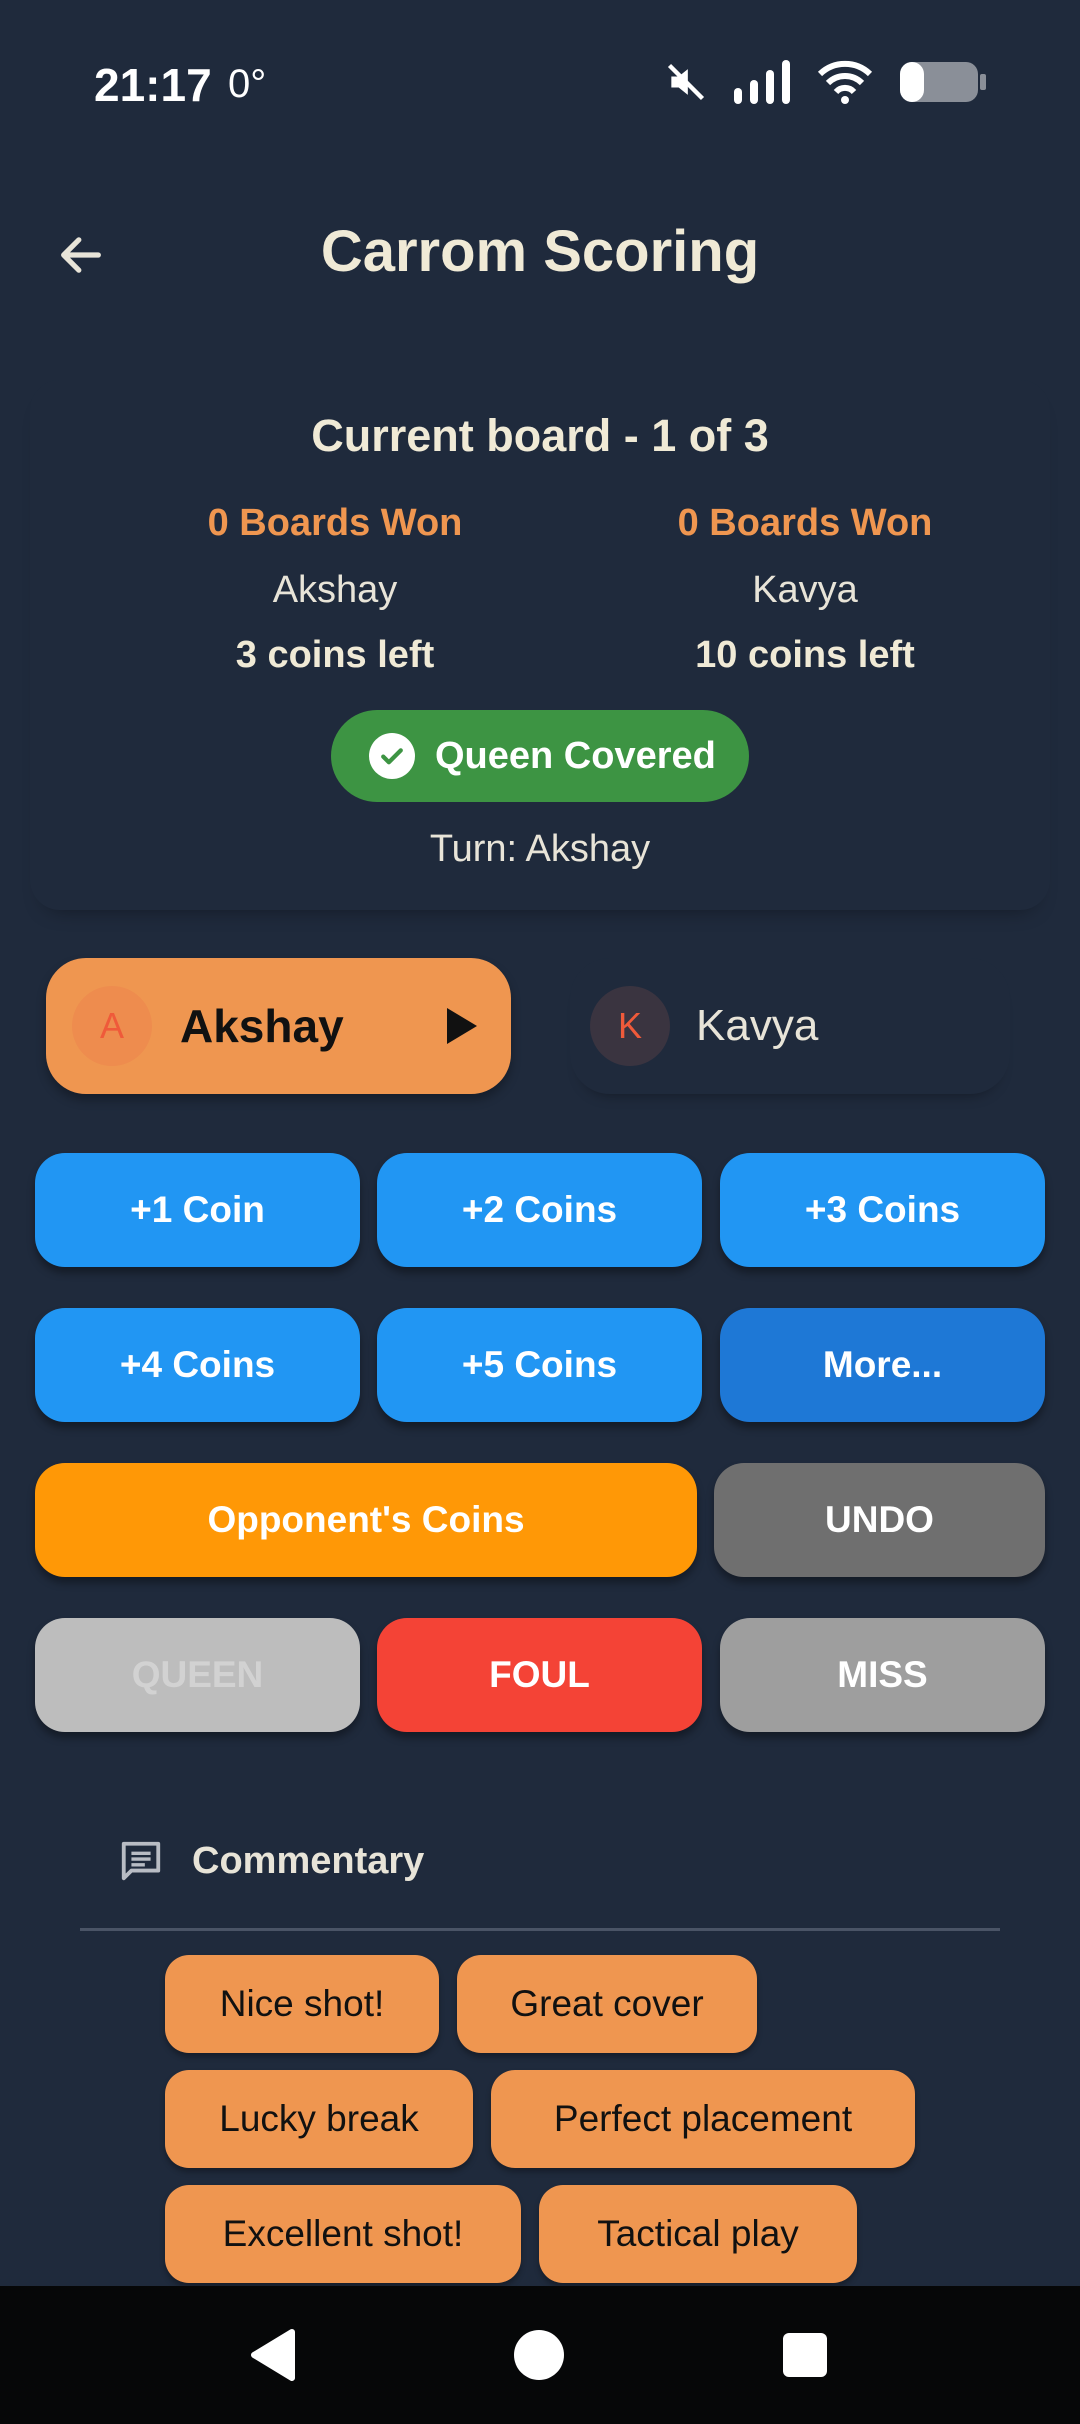 The image size is (1080, 2424). I want to click on battery-icon, so click(943, 84).